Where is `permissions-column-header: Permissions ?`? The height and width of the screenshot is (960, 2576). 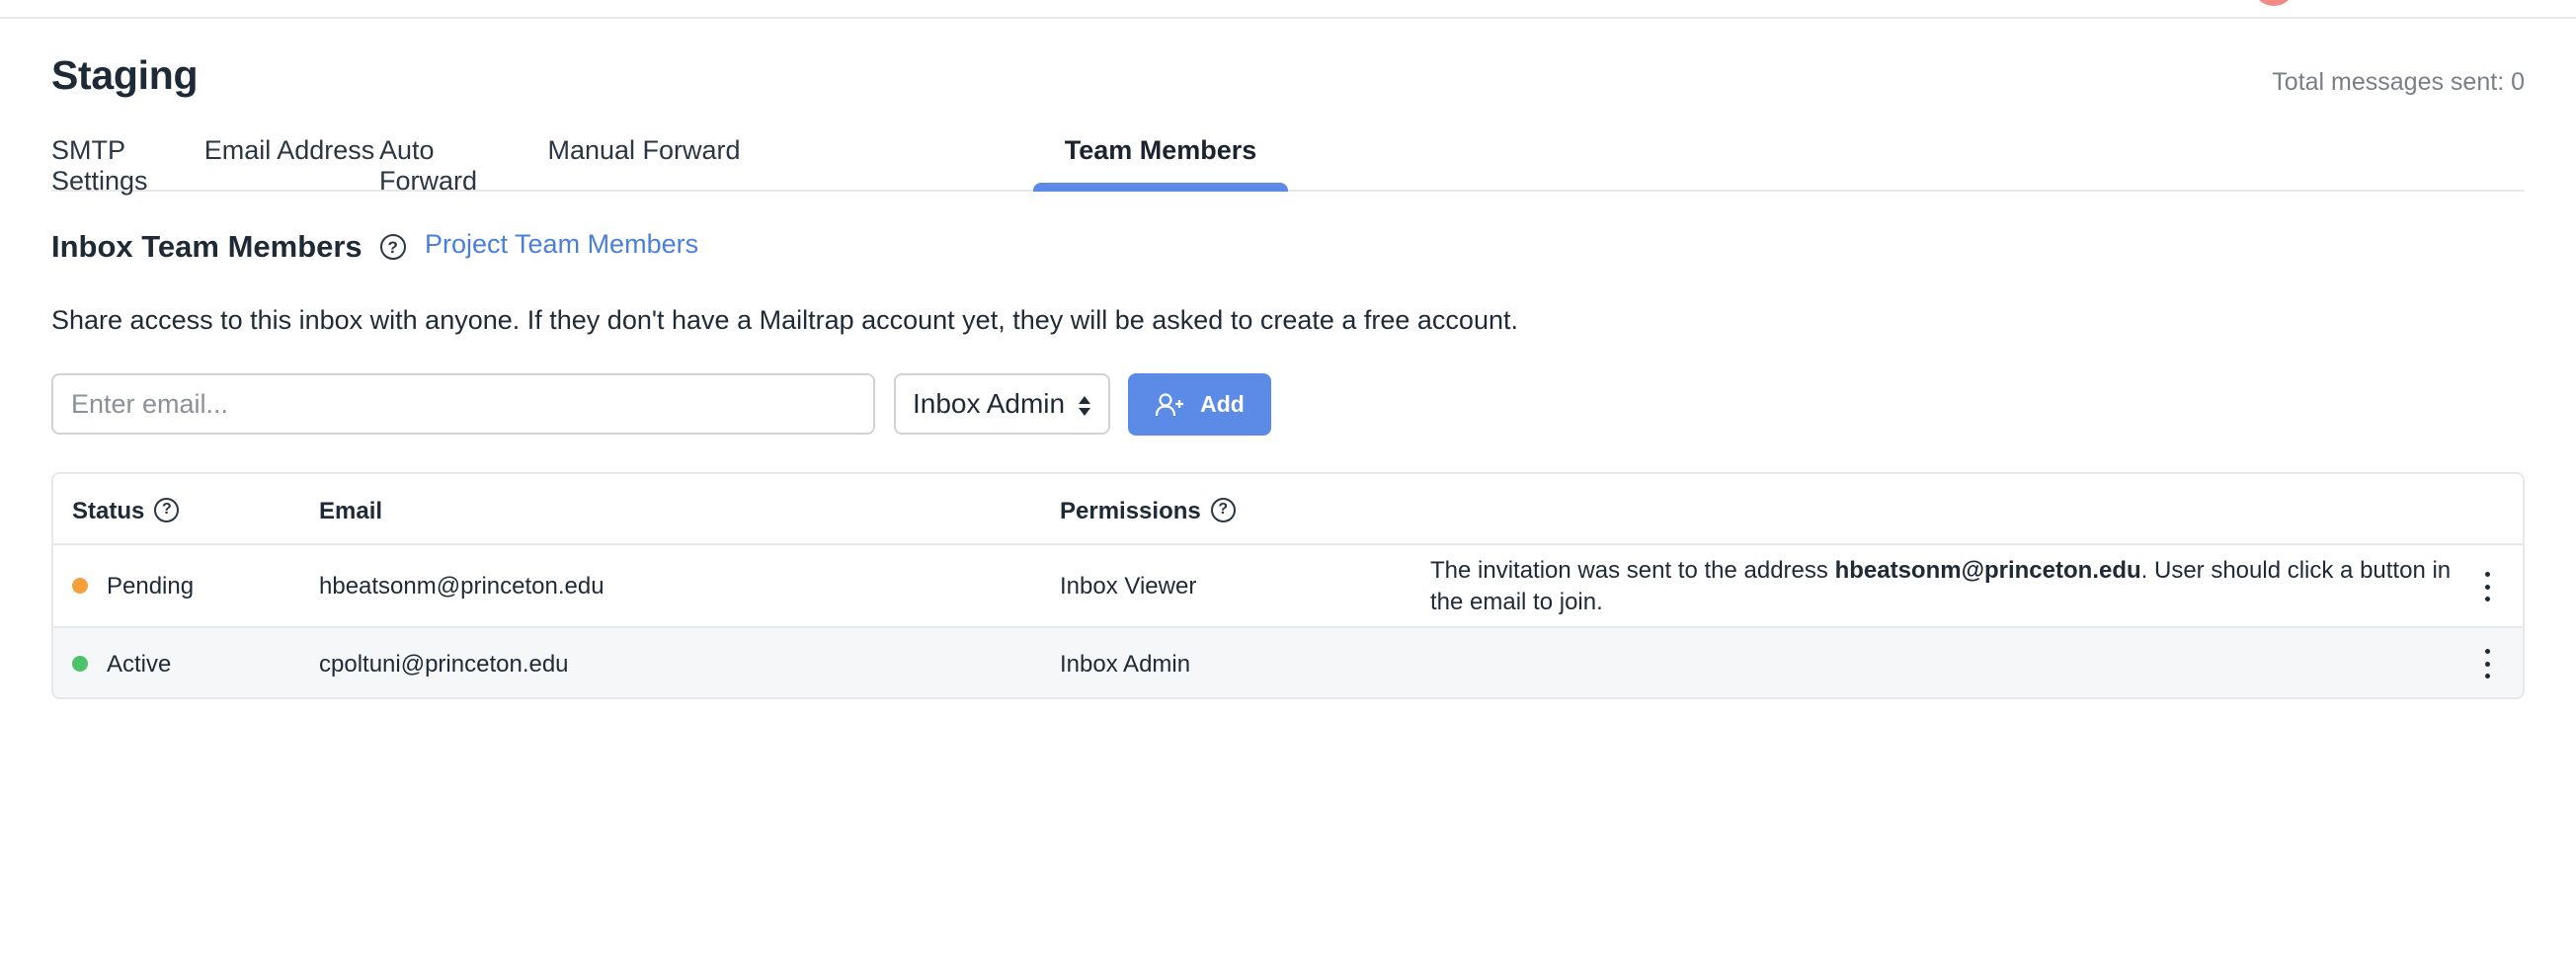
permissions-column-header: Permissions ? is located at coordinates (1148, 511).